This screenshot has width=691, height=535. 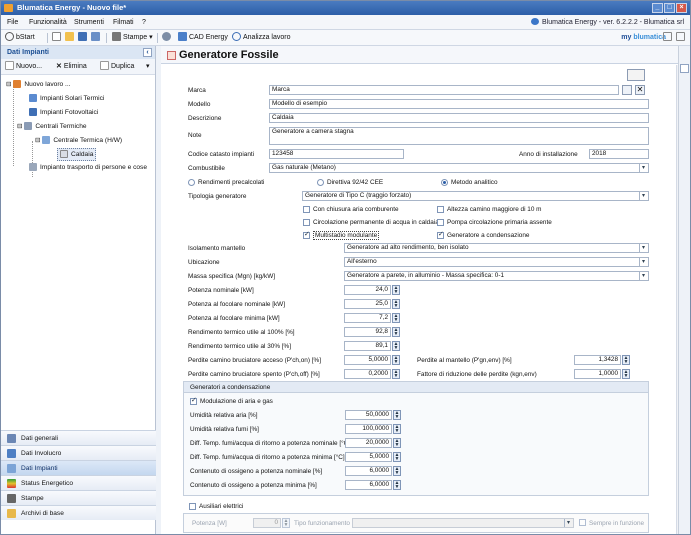 I want to click on tipologia-select: Generatore di Tipo C (traggio forzato) ▾, so click(x=475, y=196).